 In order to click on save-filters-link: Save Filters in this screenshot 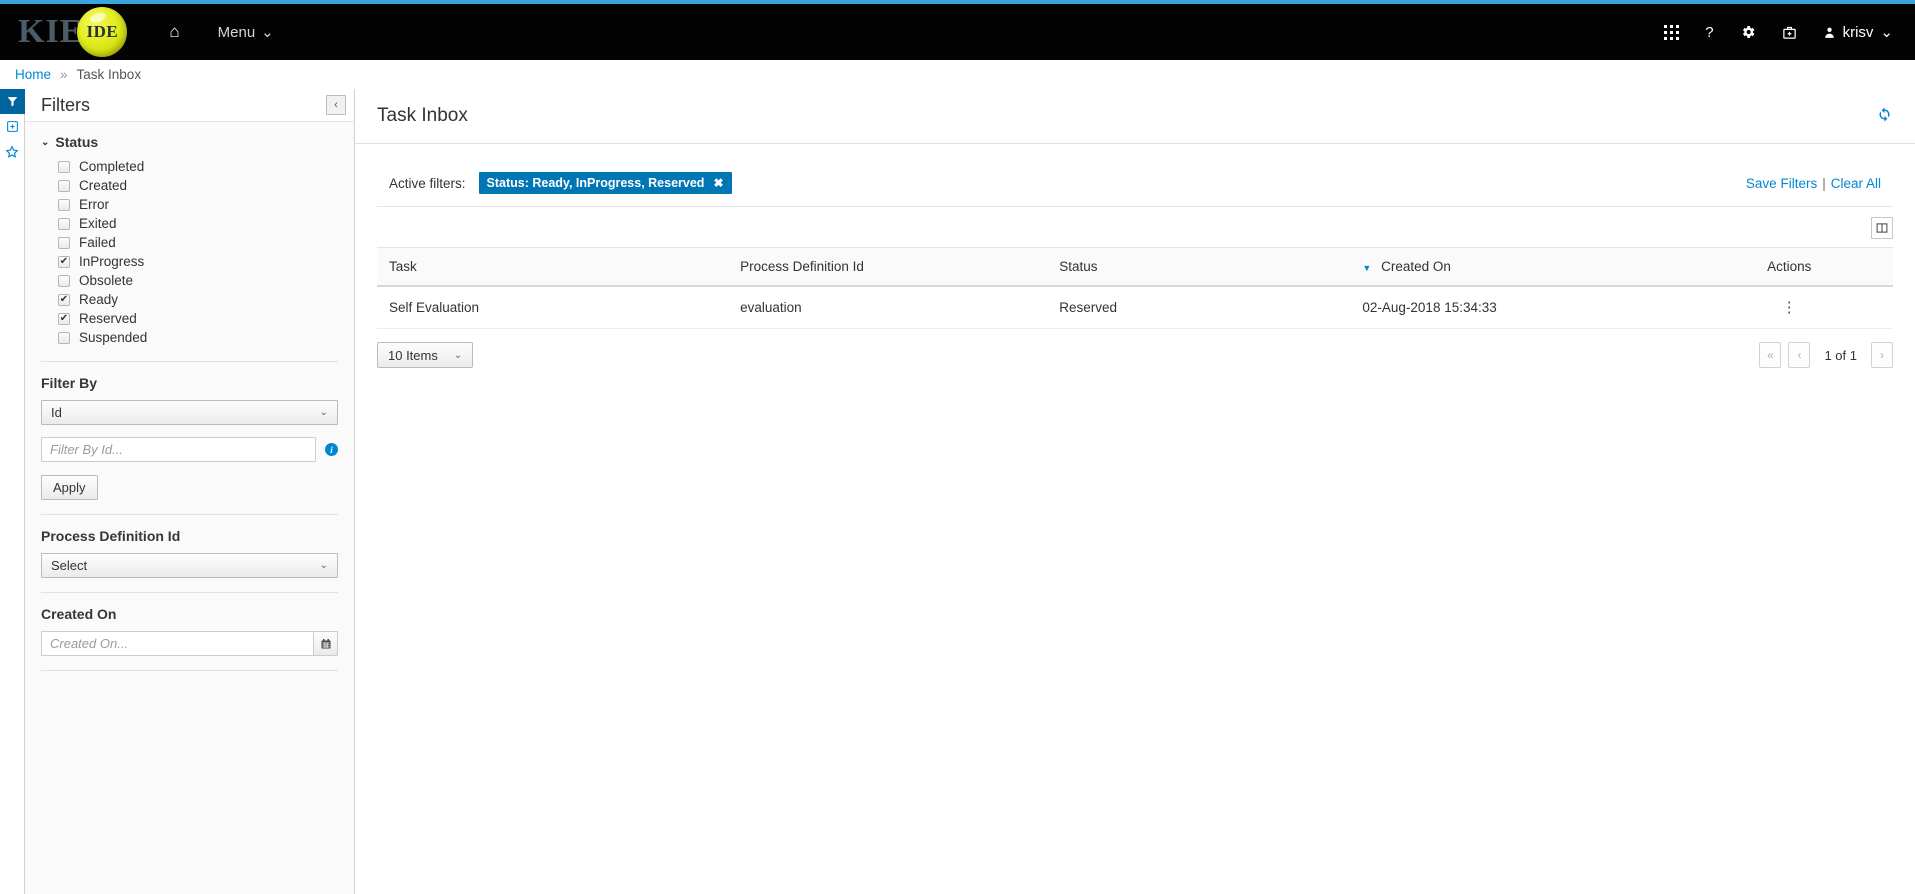, I will do `click(1781, 183)`.